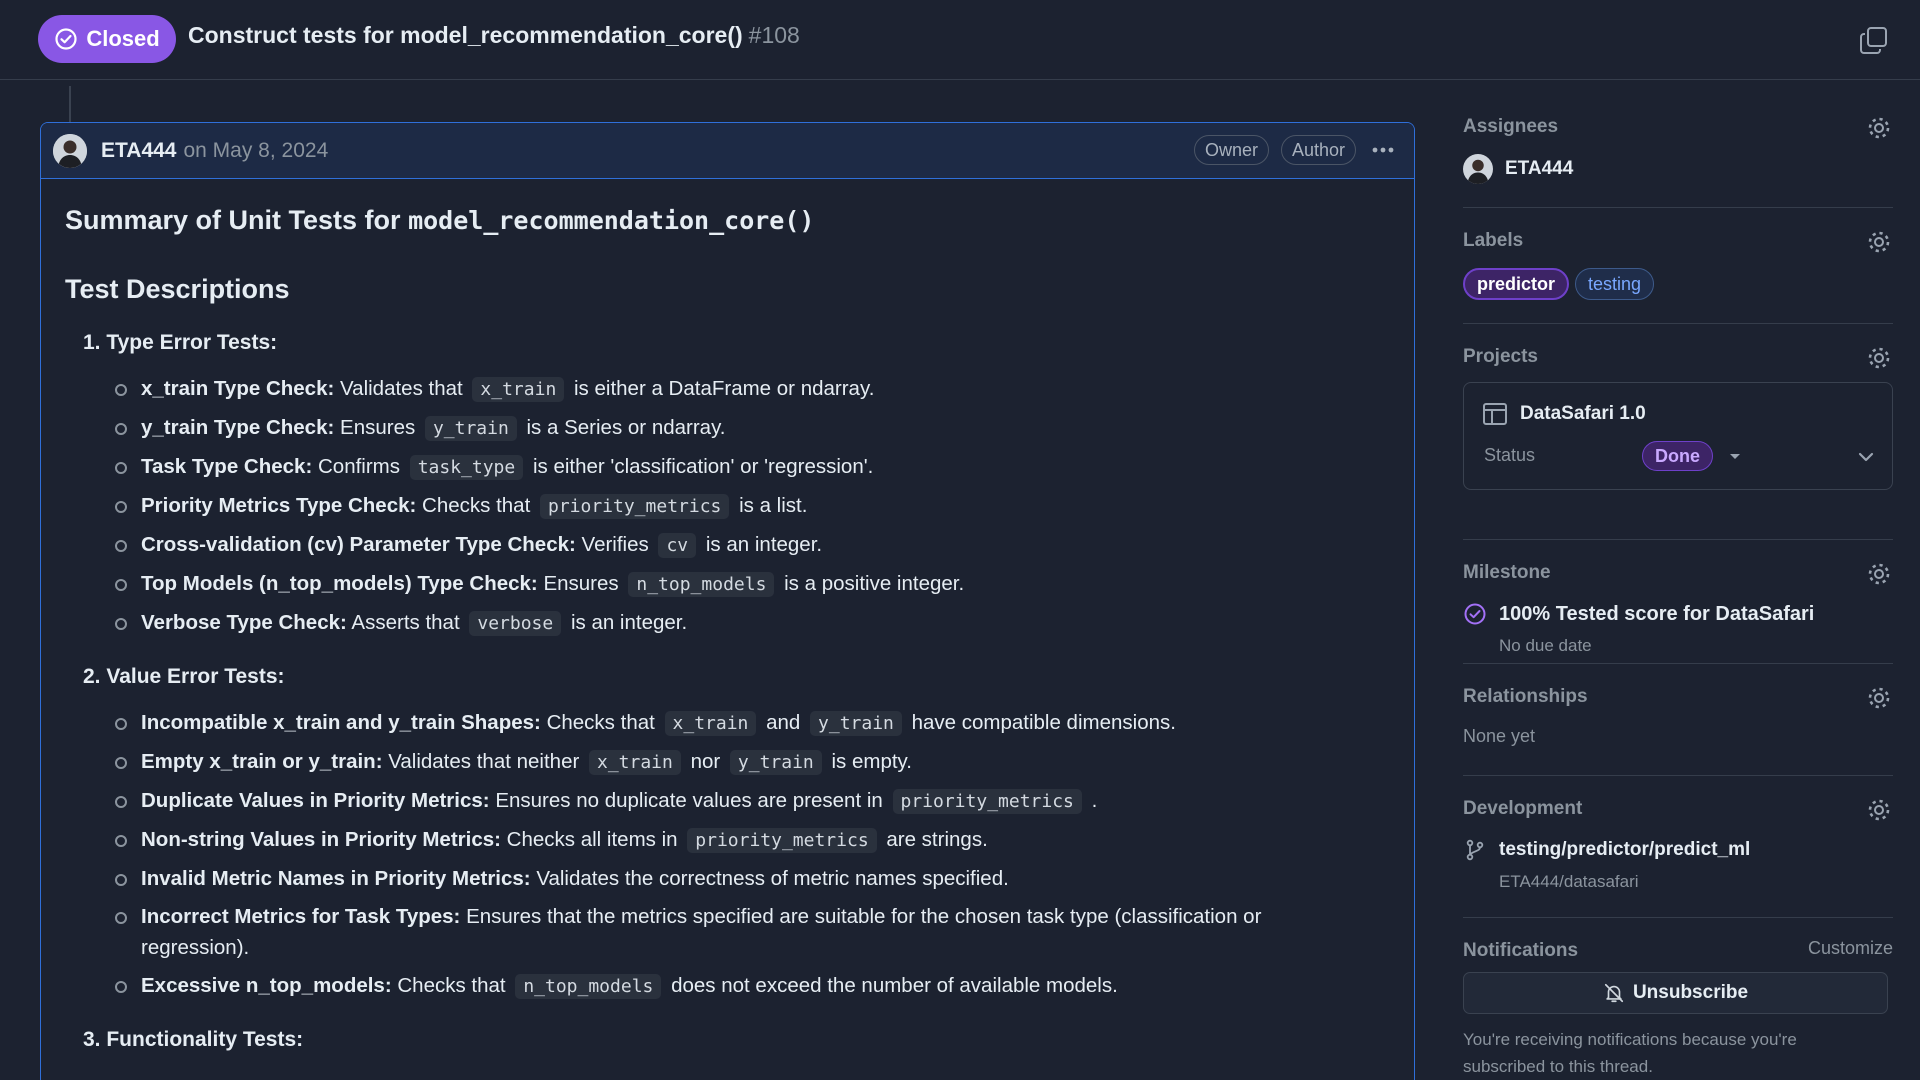 The width and height of the screenshot is (1920, 1080). Describe the element at coordinates (266, 985) in the screenshot. I see `test-name: Excessive n_top_models:` at that location.